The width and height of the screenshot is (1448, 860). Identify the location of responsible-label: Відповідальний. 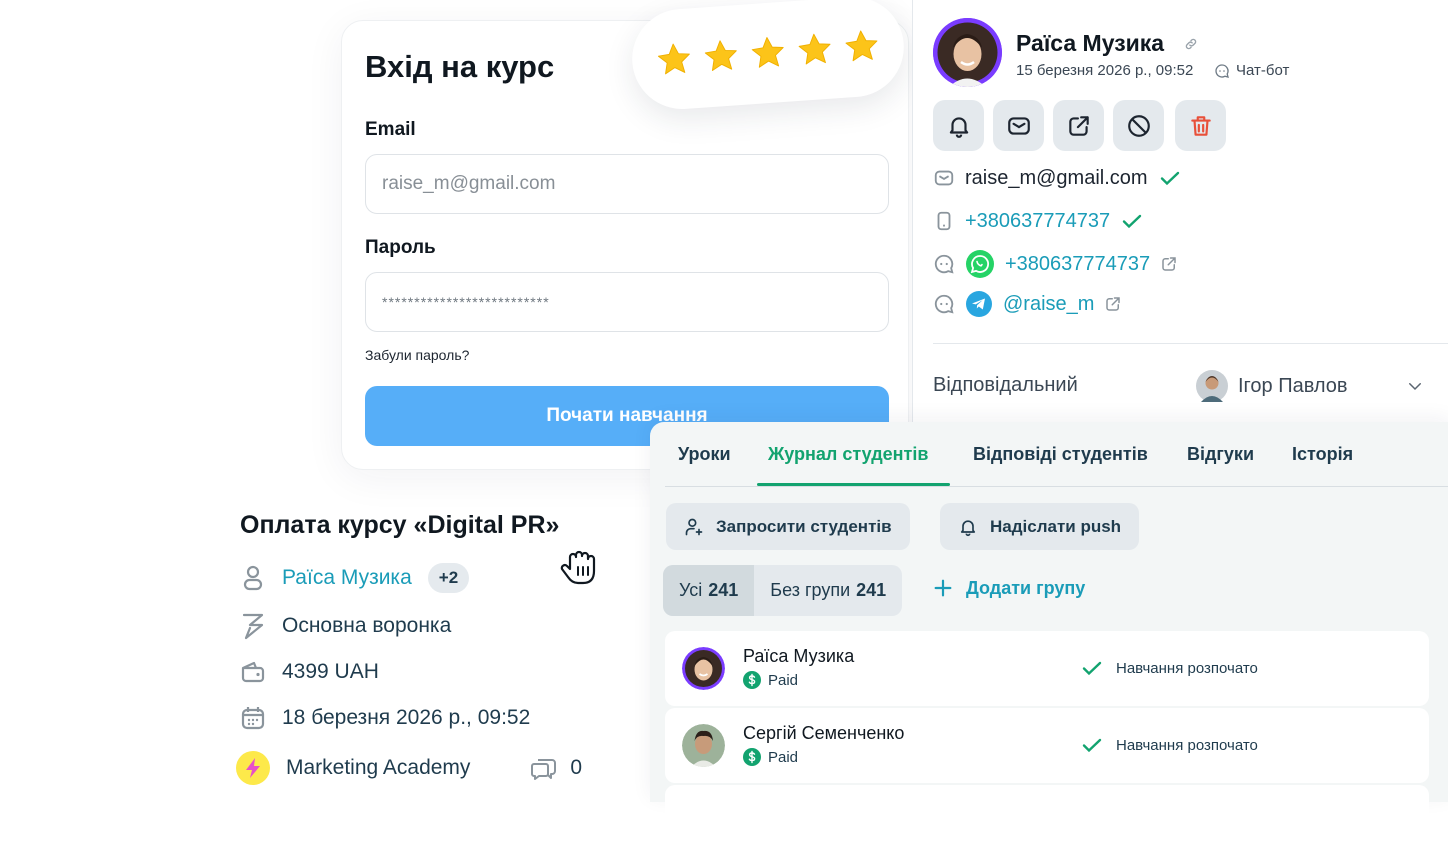
(1005, 385).